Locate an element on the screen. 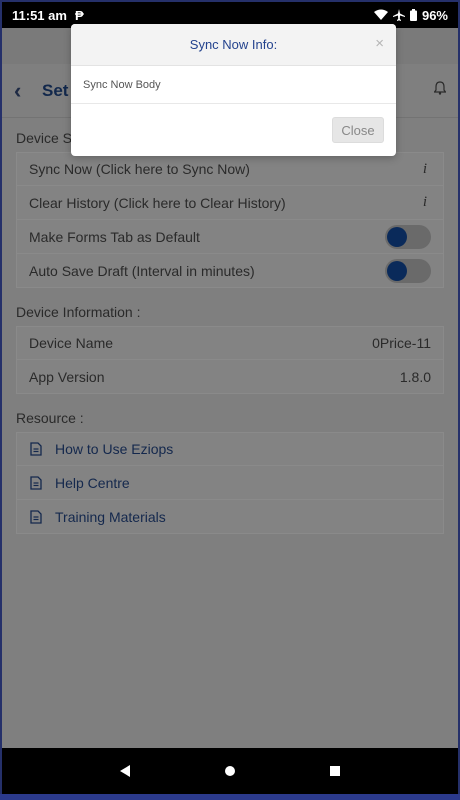 The image size is (460, 800). sync-now-info-dialog: Sync Now Info: × Sync Now Body Close is located at coordinates (233, 90).